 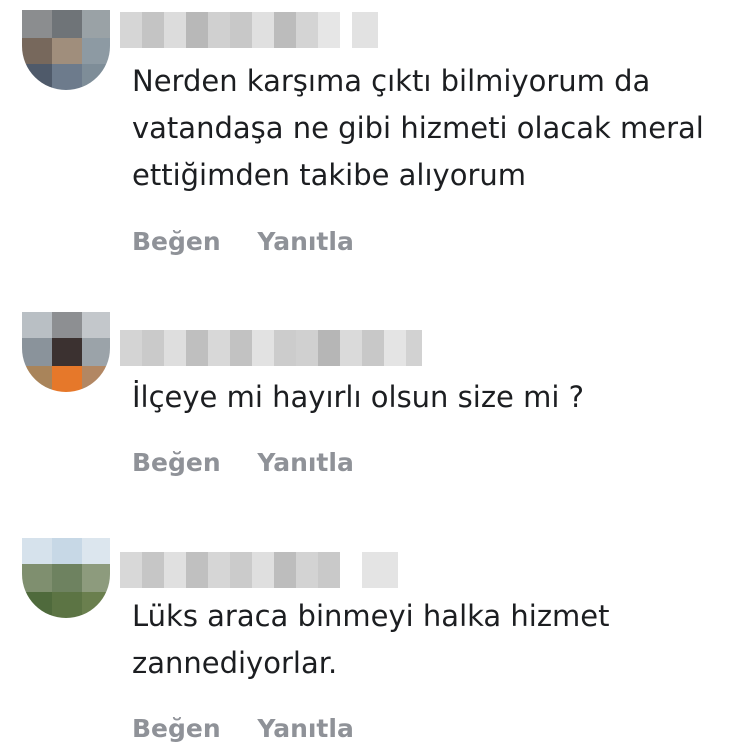 I want to click on comment-text-line: vatandaşa ne gibi hizmeti olacak meral, so click(x=418, y=128).